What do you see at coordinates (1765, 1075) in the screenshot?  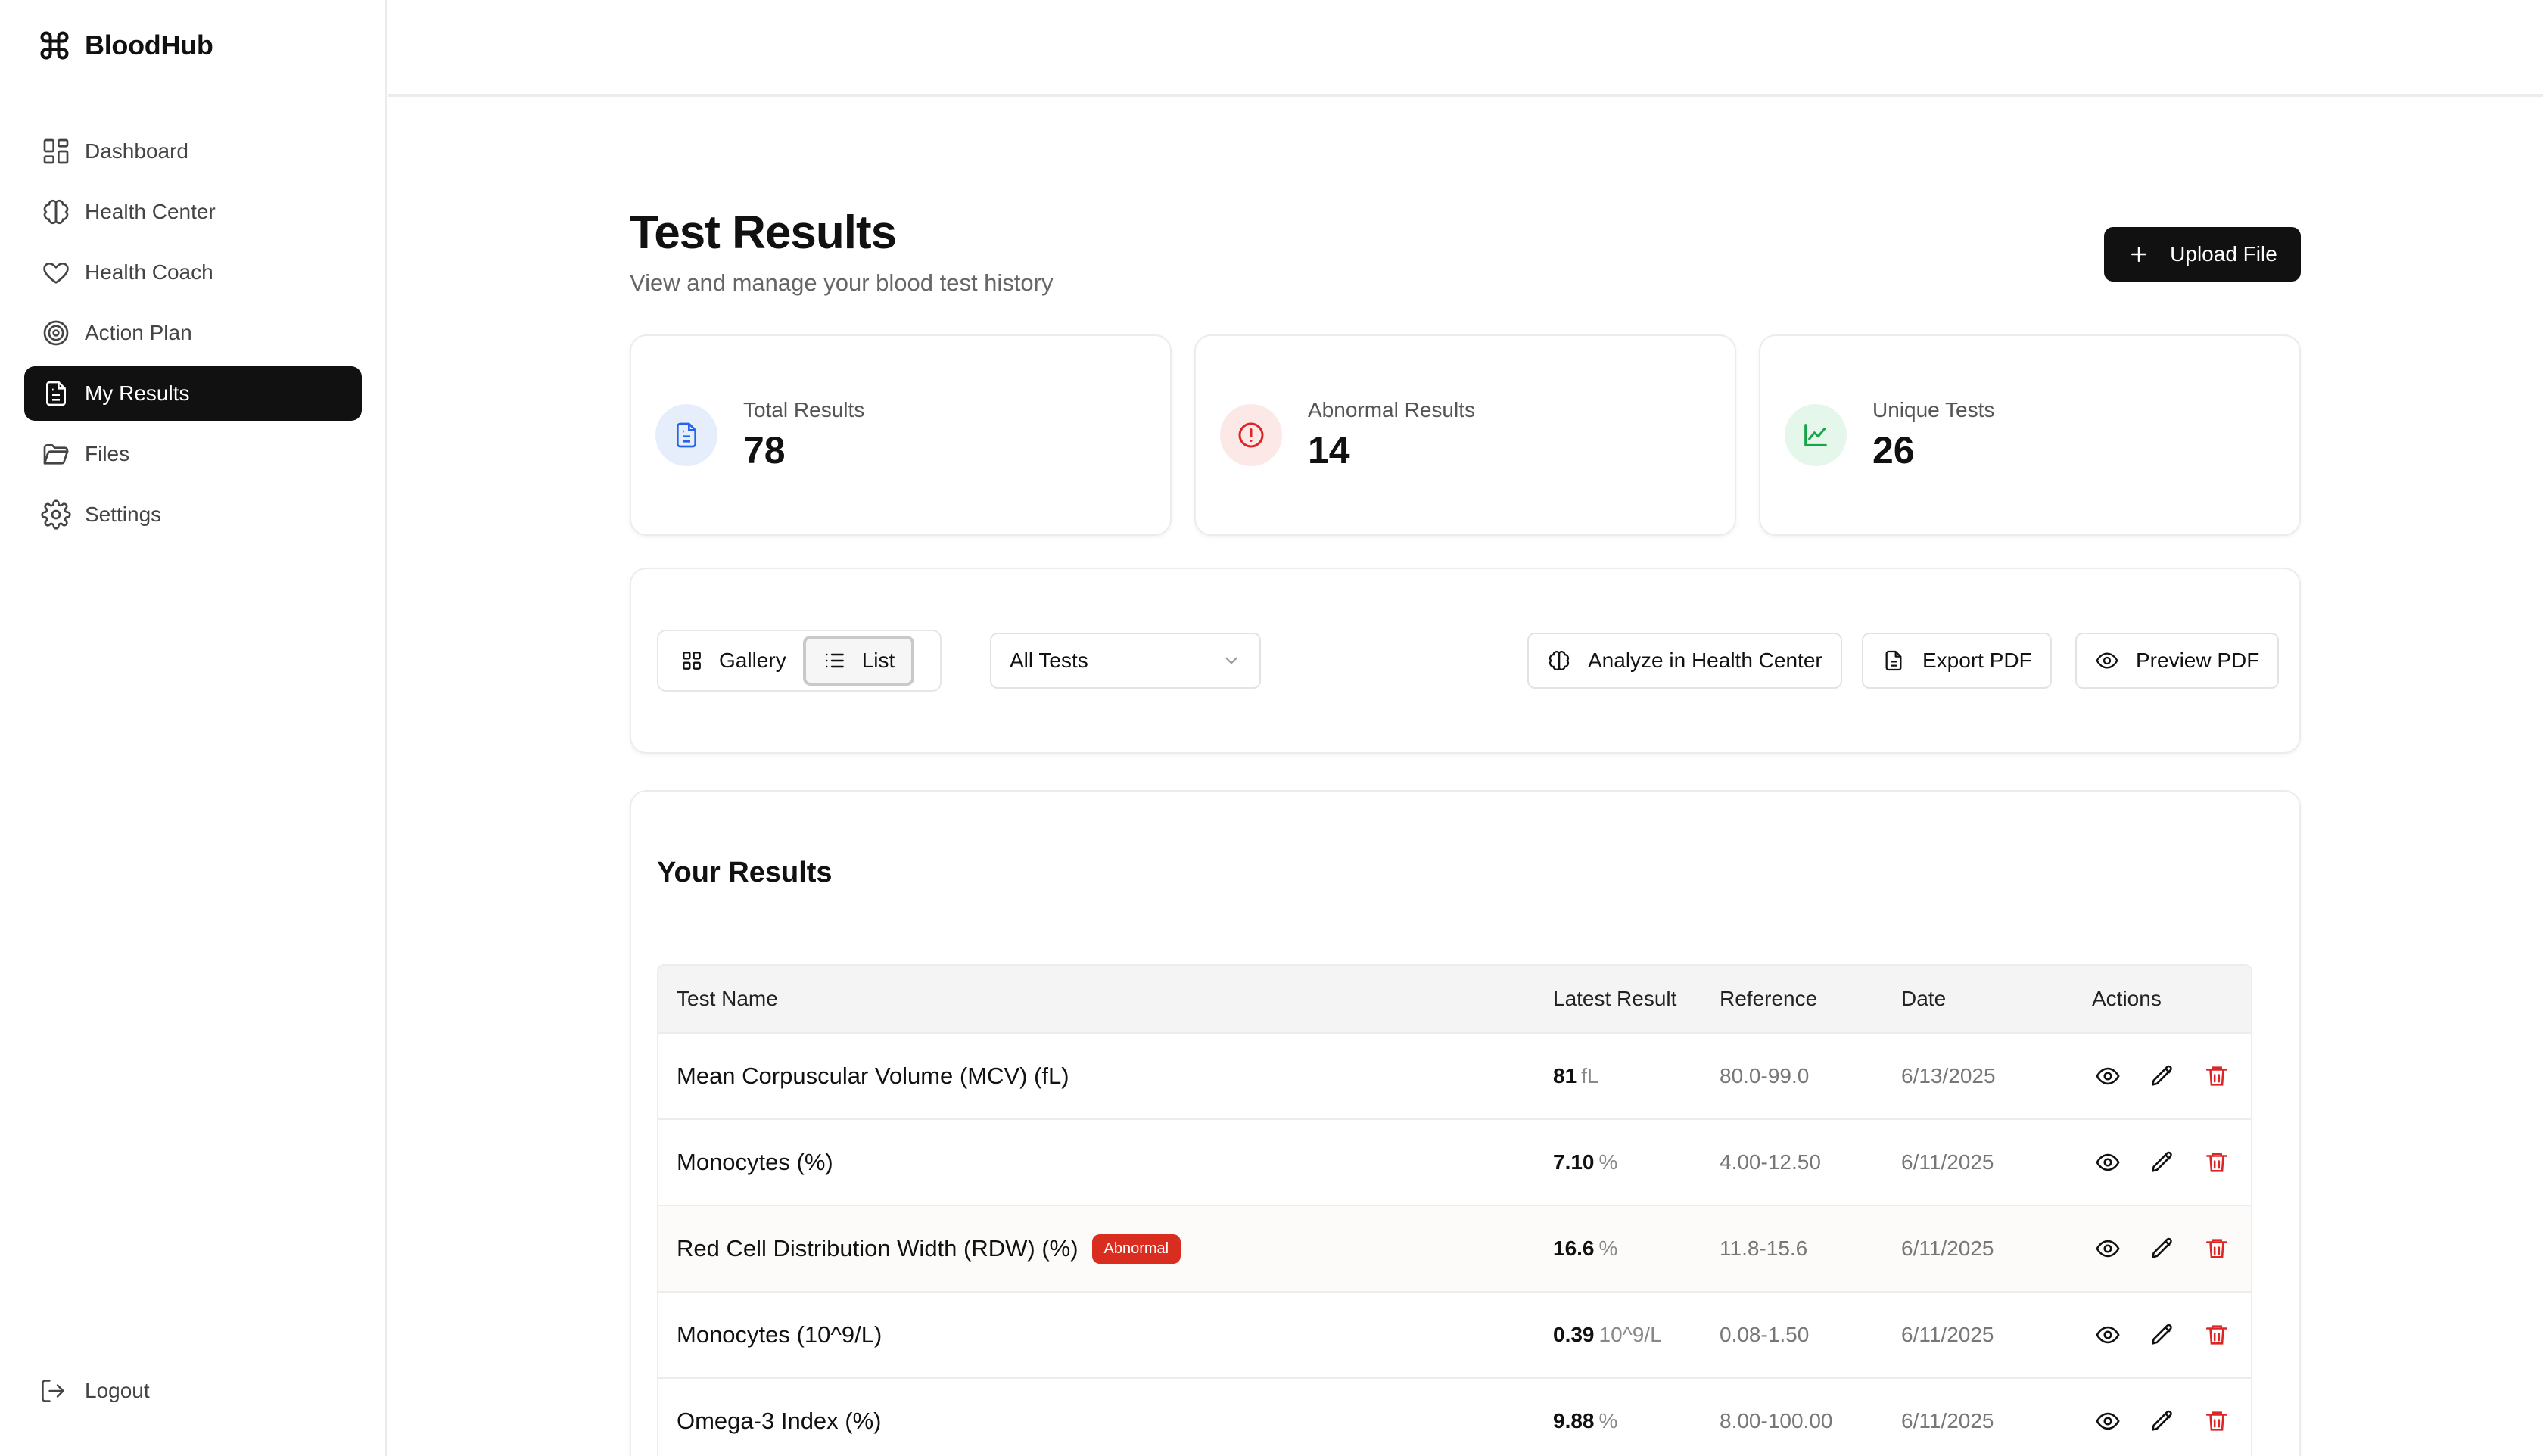 I see `reference-range: 80.0-99.0` at bounding box center [1765, 1075].